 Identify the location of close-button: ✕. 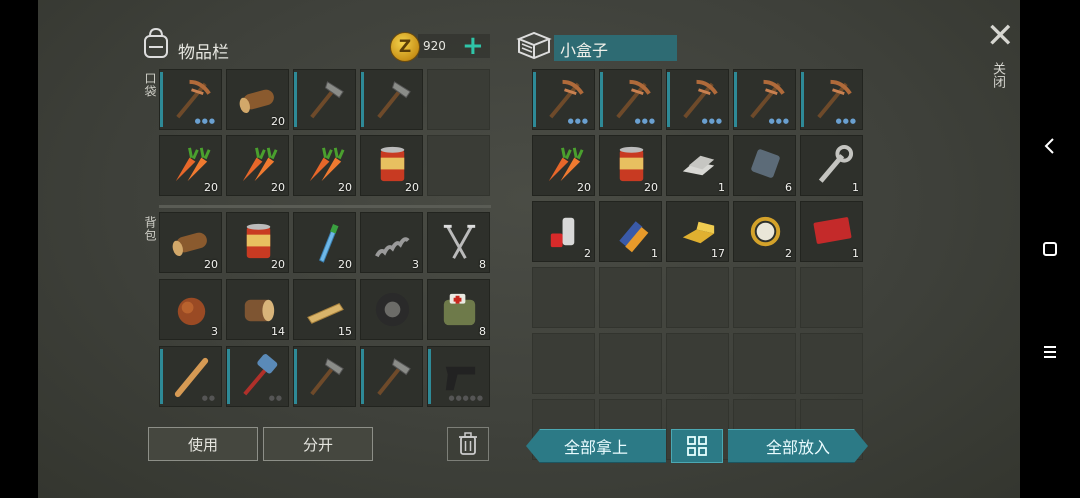
(1000, 36).